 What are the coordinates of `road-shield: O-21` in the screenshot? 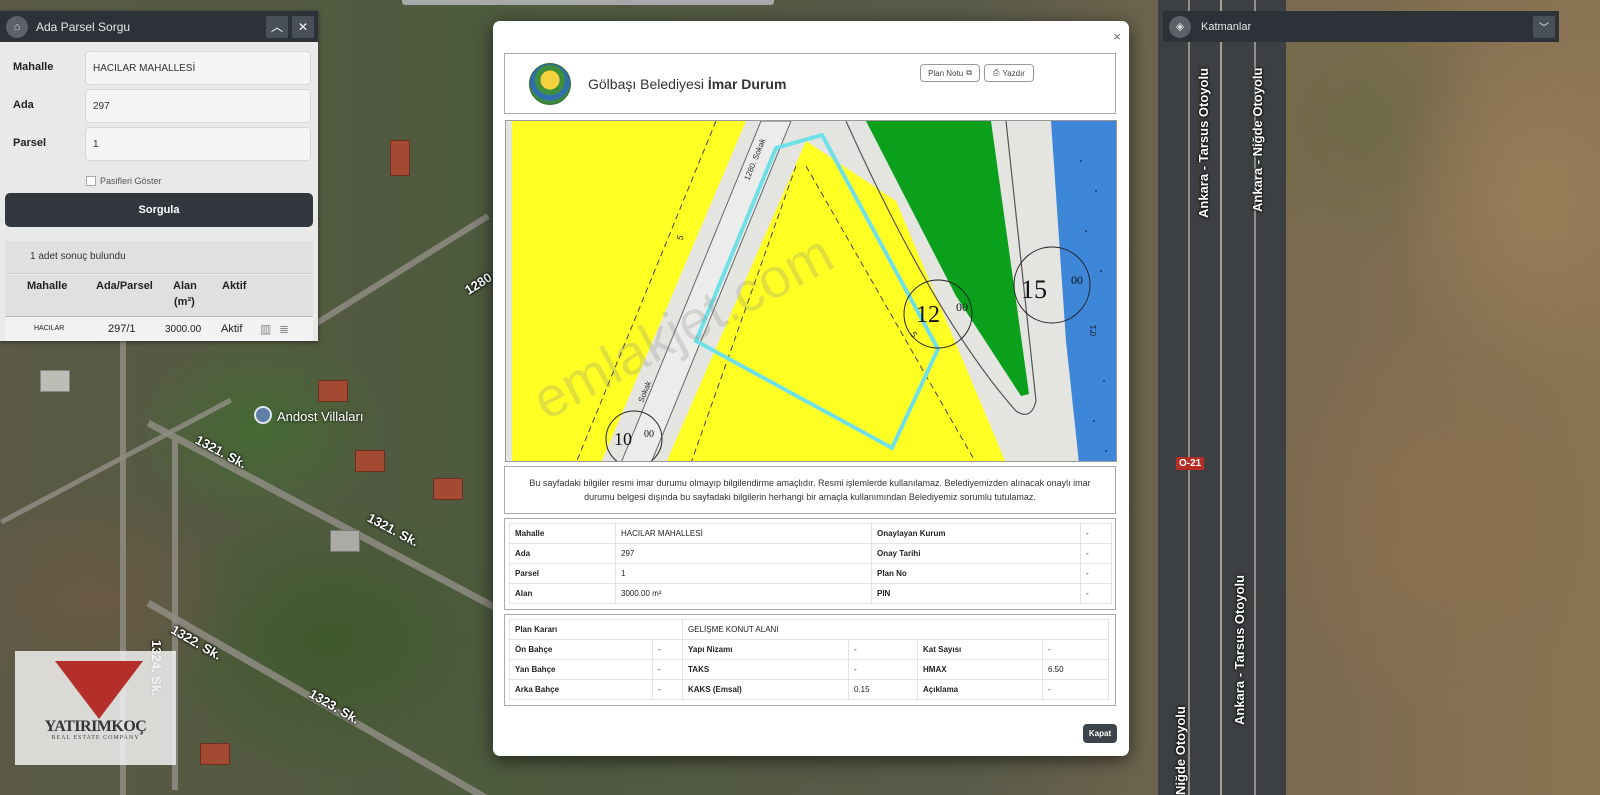 It's located at (1190, 463).